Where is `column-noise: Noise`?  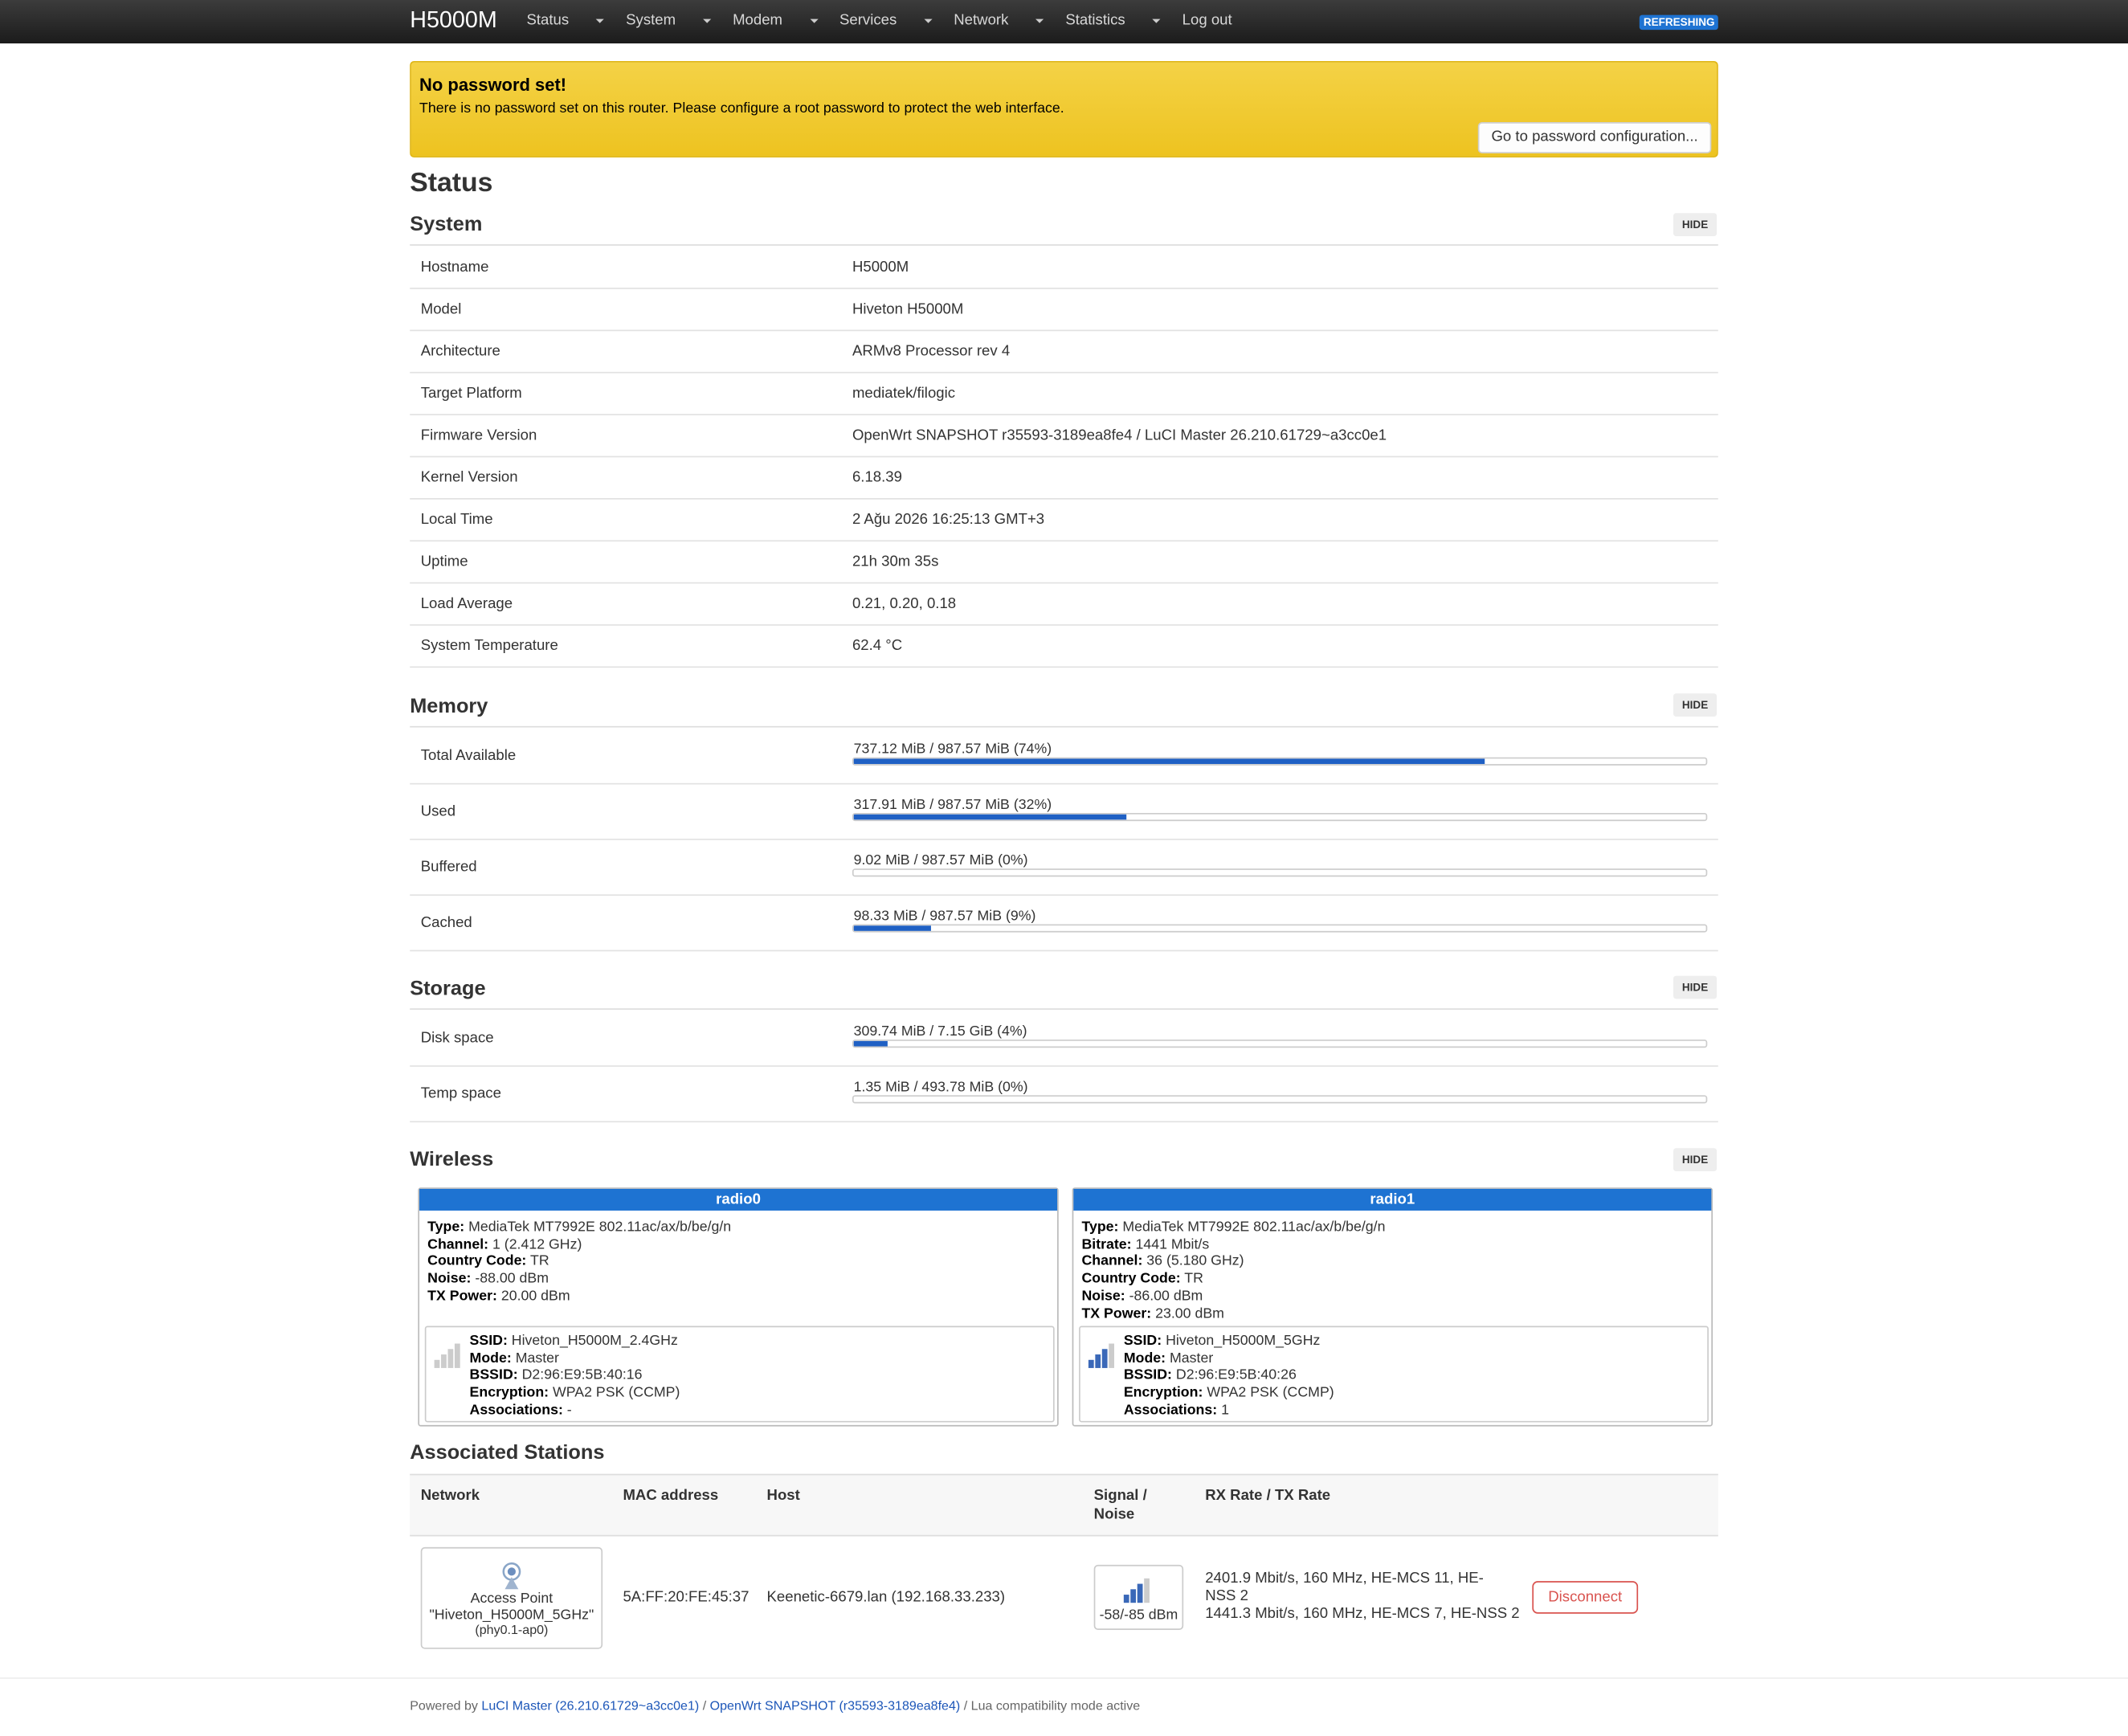 column-noise: Noise is located at coordinates (1114, 1514).